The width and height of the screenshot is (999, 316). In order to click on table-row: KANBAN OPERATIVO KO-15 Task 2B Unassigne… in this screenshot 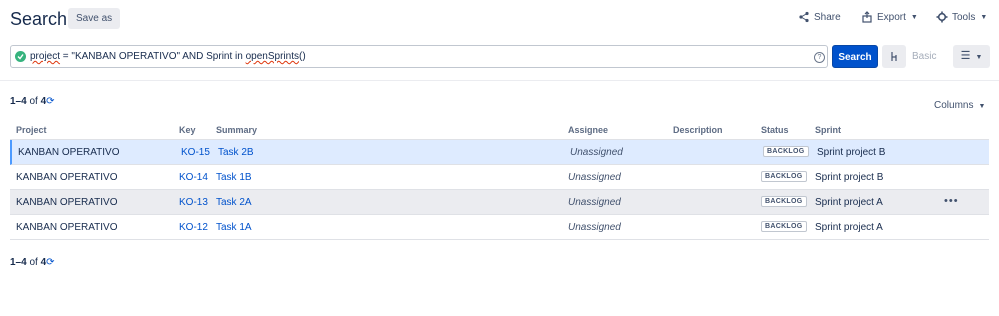, I will do `click(499, 152)`.